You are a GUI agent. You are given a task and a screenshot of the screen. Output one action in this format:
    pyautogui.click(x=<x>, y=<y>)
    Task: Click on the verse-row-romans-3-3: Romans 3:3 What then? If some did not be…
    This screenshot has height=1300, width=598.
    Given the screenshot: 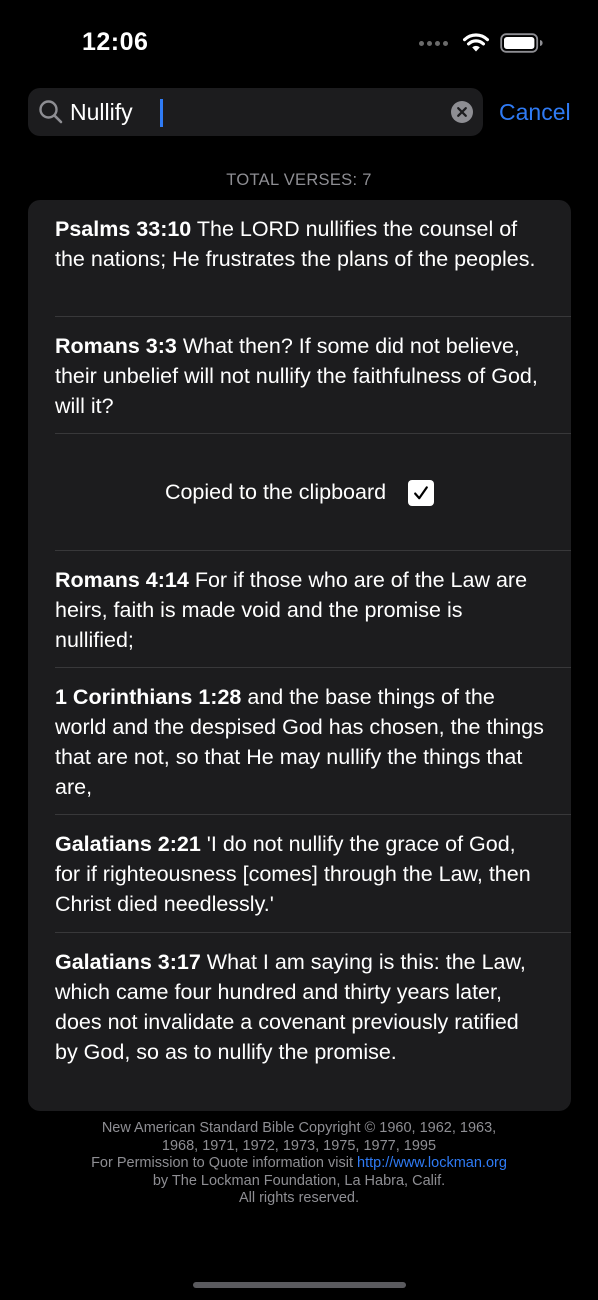 What is the action you would take?
    pyautogui.click(x=299, y=375)
    